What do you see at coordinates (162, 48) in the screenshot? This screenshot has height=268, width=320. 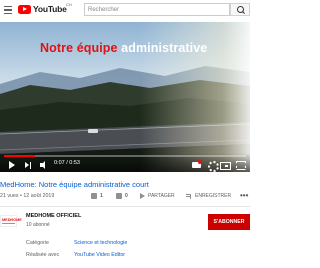 I see `overlay-title-rest: administrative` at bounding box center [162, 48].